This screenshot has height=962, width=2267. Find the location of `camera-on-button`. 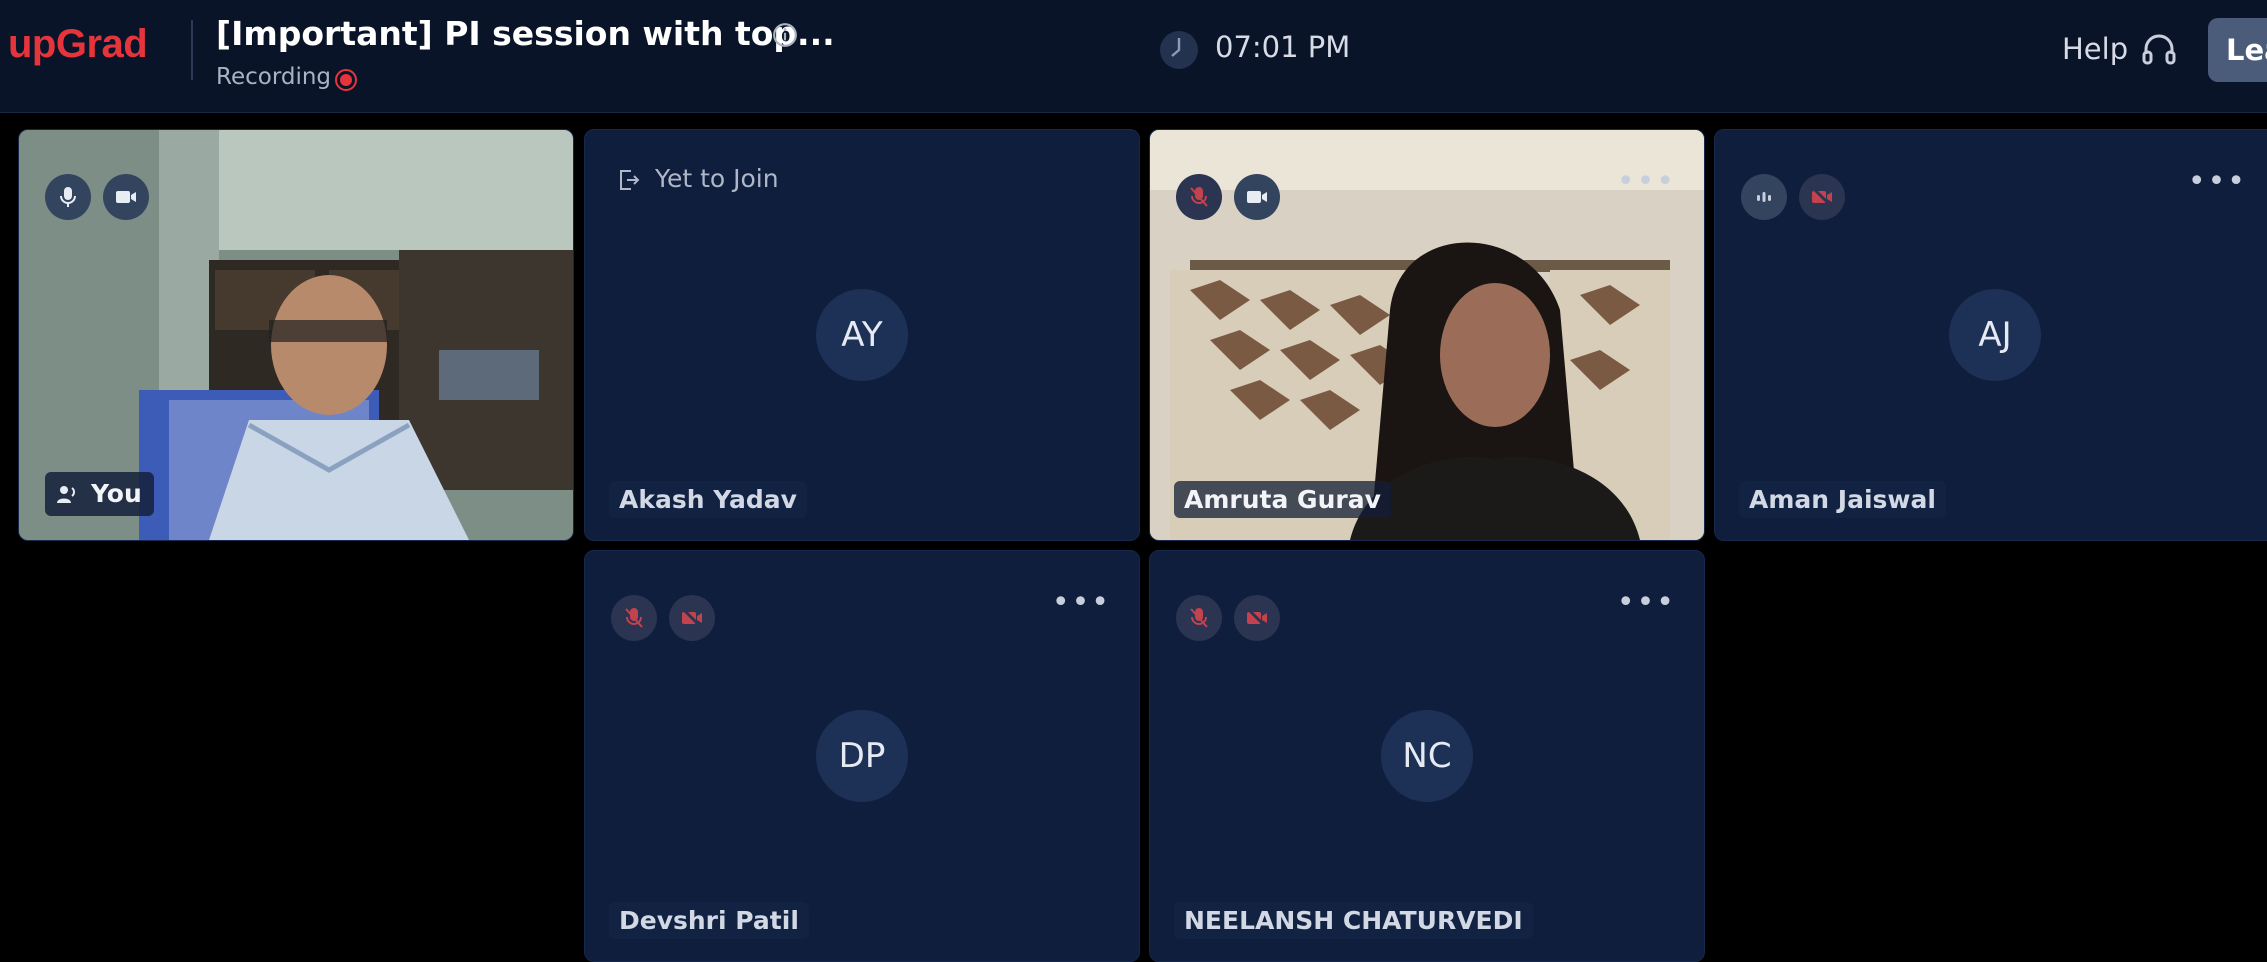

camera-on-button is located at coordinates (126, 197).